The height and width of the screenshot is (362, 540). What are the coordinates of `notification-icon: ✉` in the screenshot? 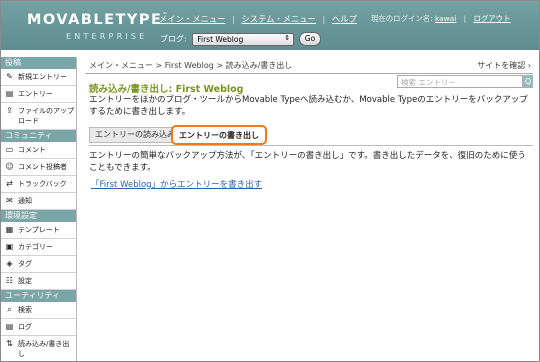 It's located at (9, 200).